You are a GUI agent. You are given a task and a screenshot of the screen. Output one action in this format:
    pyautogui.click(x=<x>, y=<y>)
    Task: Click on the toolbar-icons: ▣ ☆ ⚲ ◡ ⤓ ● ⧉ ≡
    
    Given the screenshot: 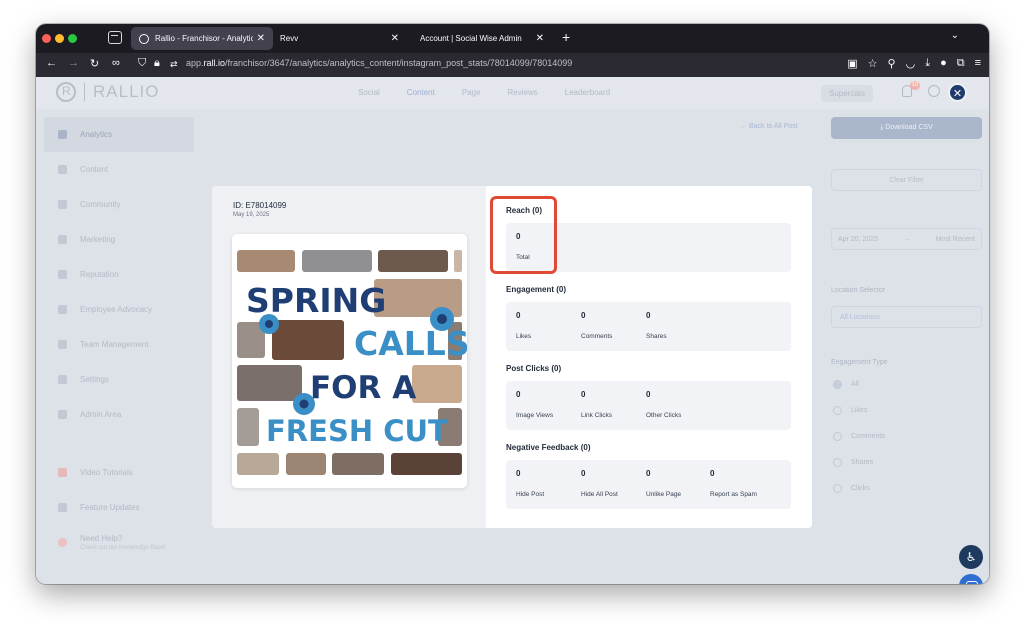 What is the action you would take?
    pyautogui.click(x=914, y=63)
    